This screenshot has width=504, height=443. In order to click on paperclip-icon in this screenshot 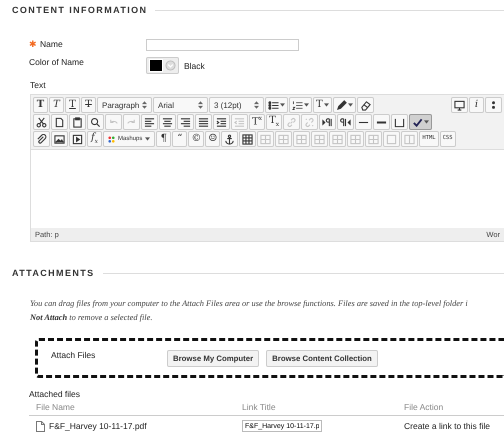, I will do `click(41, 139)`.